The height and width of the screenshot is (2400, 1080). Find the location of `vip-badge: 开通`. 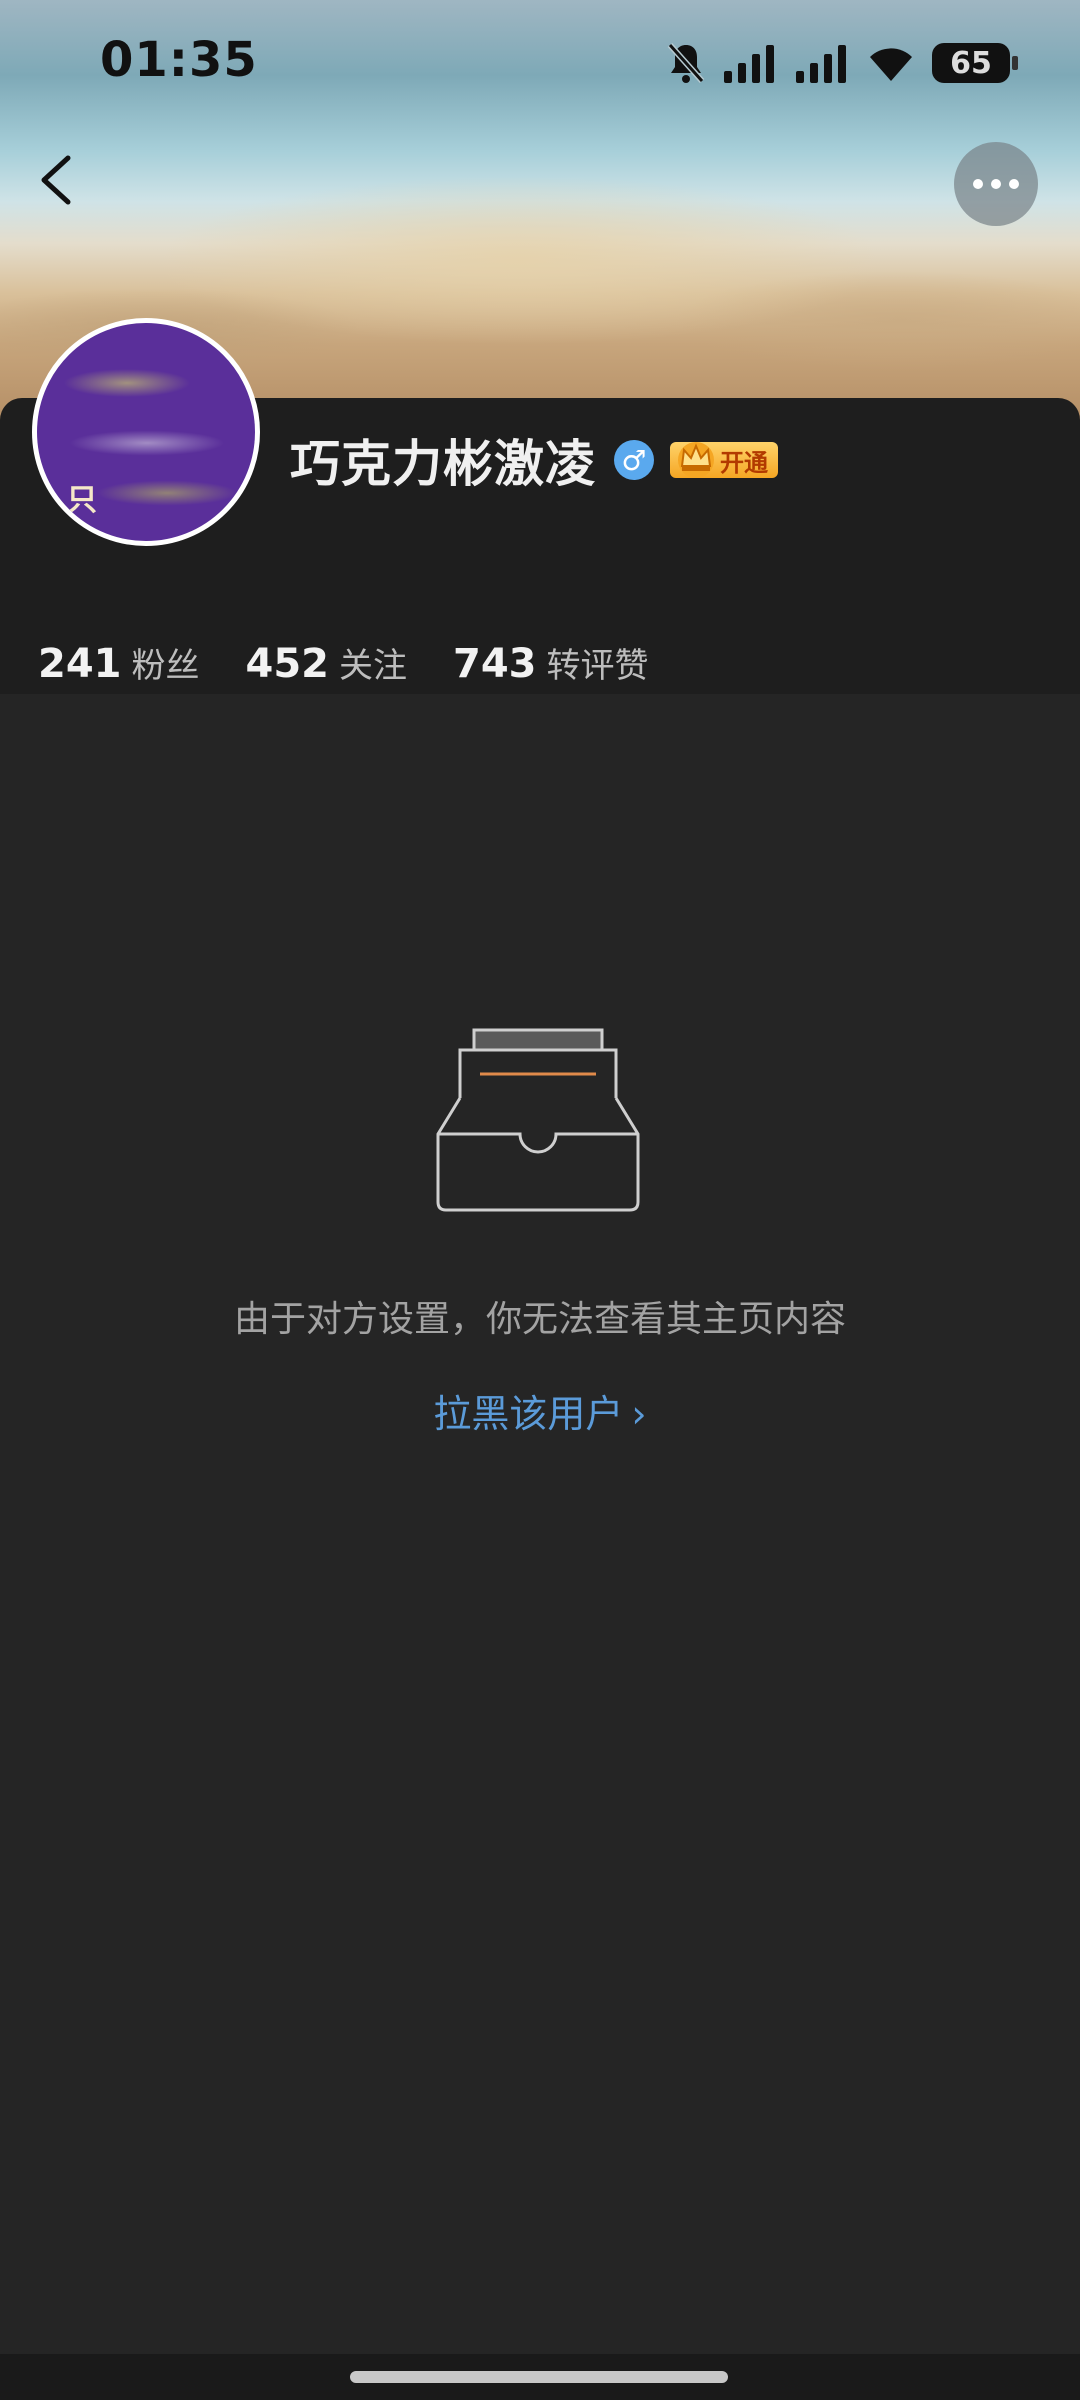

vip-badge: 开通 is located at coordinates (724, 460).